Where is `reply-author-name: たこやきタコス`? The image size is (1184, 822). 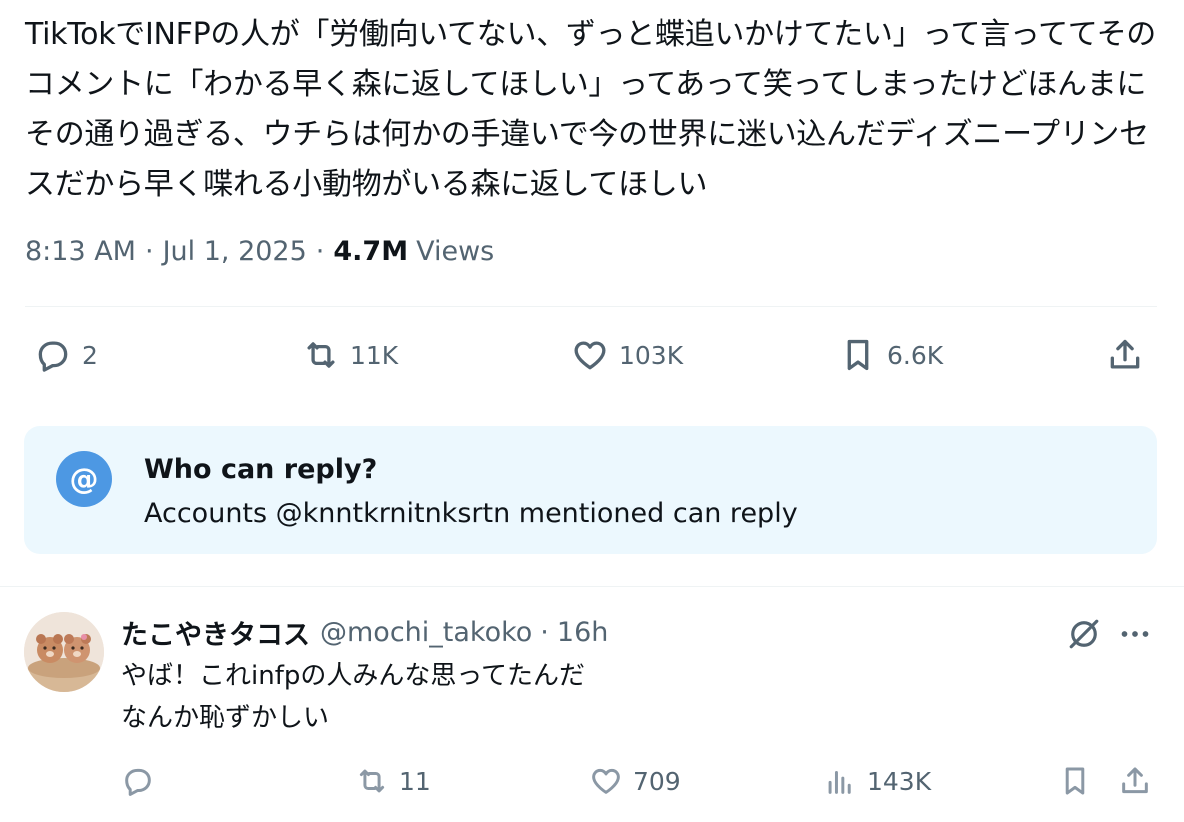 reply-author-name: たこやきタコス is located at coordinates (215, 632).